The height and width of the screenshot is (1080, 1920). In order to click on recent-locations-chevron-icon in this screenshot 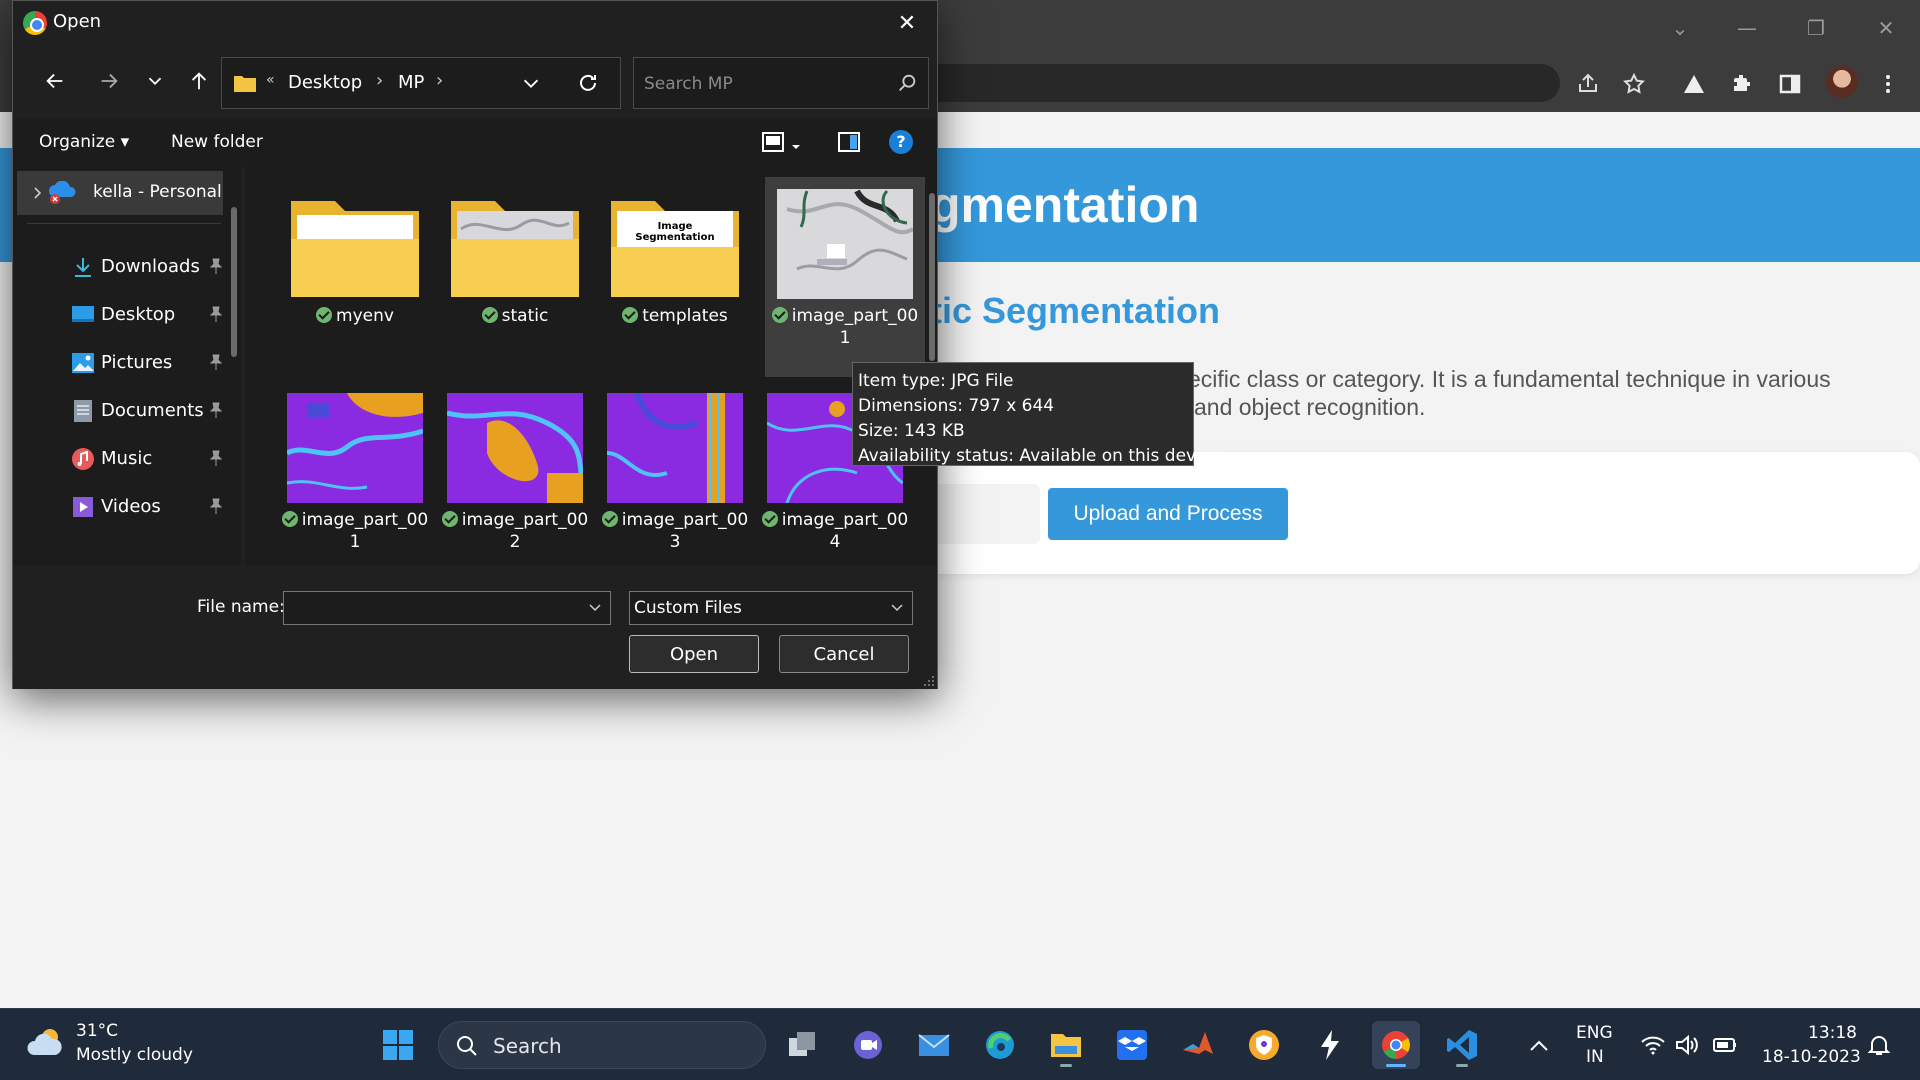, I will do `click(155, 81)`.